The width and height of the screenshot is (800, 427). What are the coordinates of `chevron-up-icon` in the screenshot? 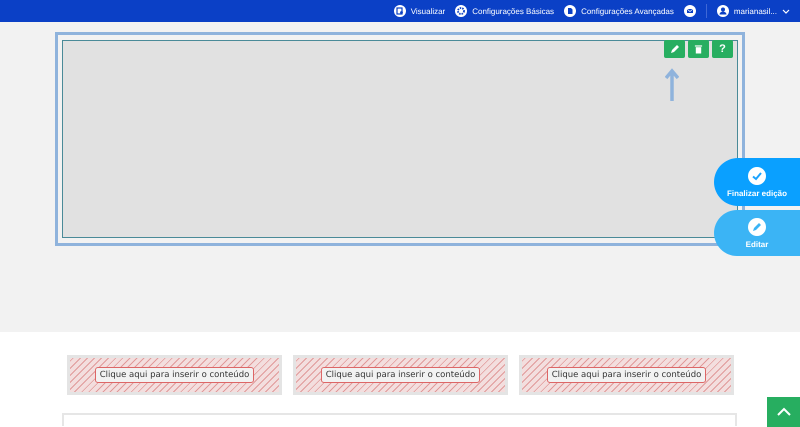 It's located at (783, 412).